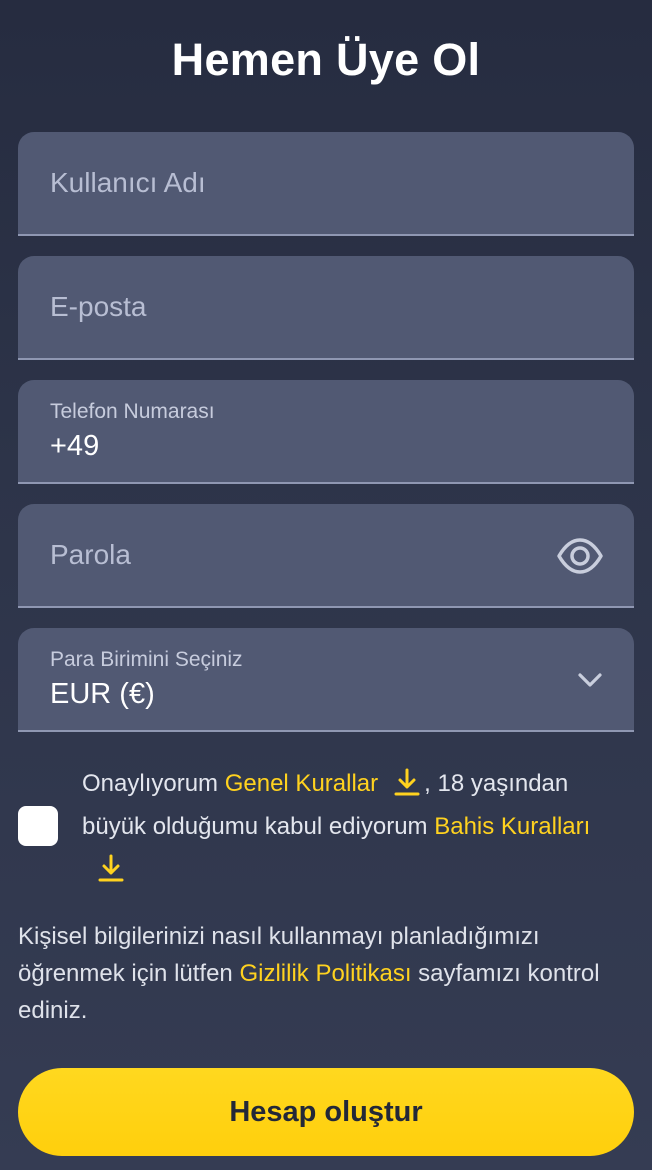 The width and height of the screenshot is (652, 1170). I want to click on consent-checkbox, so click(38, 826).